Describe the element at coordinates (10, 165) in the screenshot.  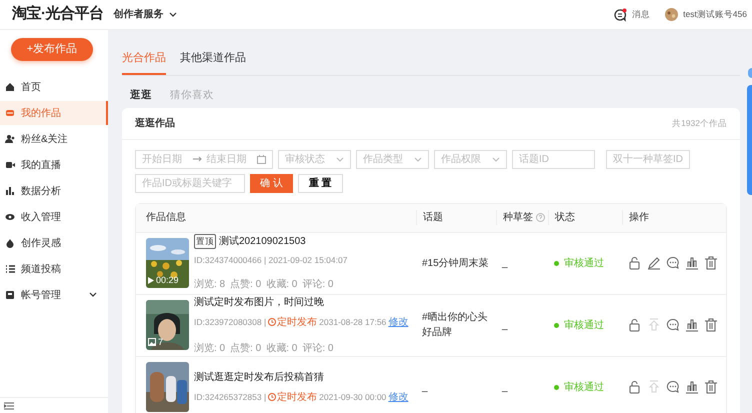
I see `video-icon` at that location.